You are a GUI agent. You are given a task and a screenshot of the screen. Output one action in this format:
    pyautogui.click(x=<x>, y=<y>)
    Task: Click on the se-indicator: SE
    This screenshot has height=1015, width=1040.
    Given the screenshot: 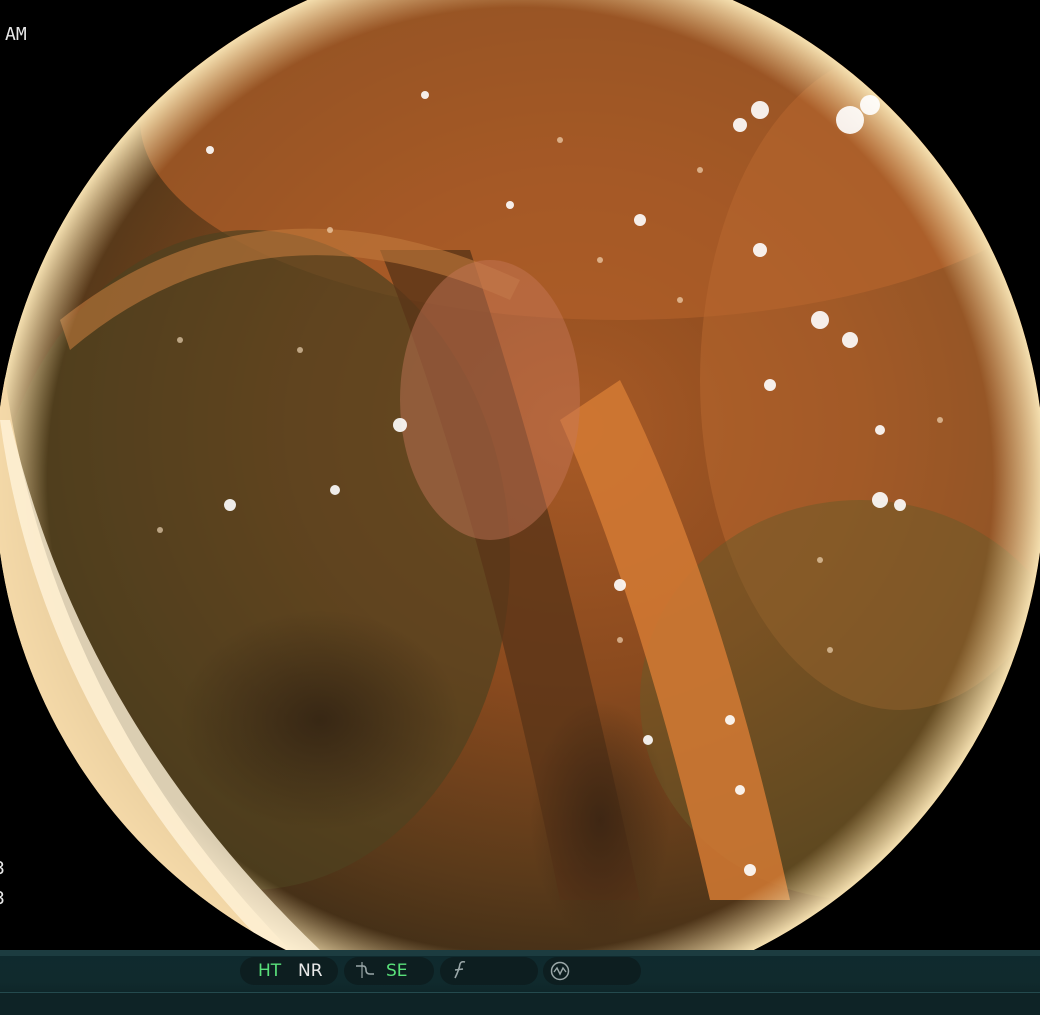 What is the action you would take?
    pyautogui.click(x=389, y=971)
    